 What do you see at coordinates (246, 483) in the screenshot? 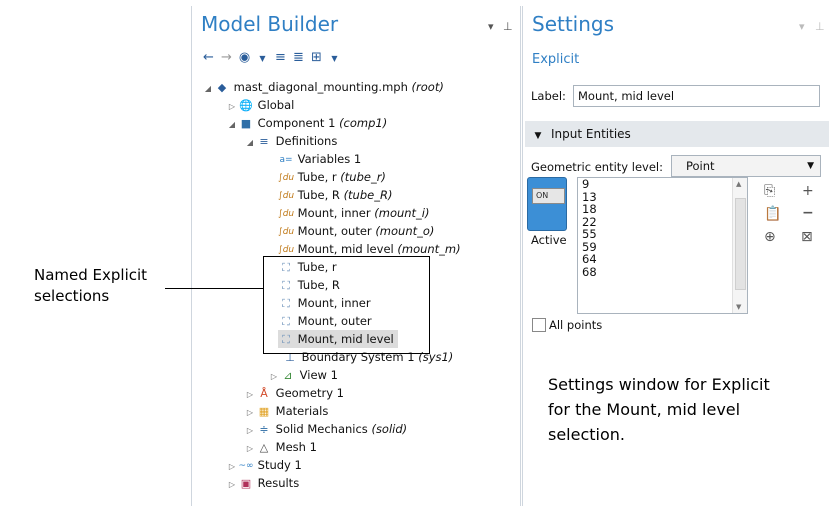
I see `results-icon: ▣` at bounding box center [246, 483].